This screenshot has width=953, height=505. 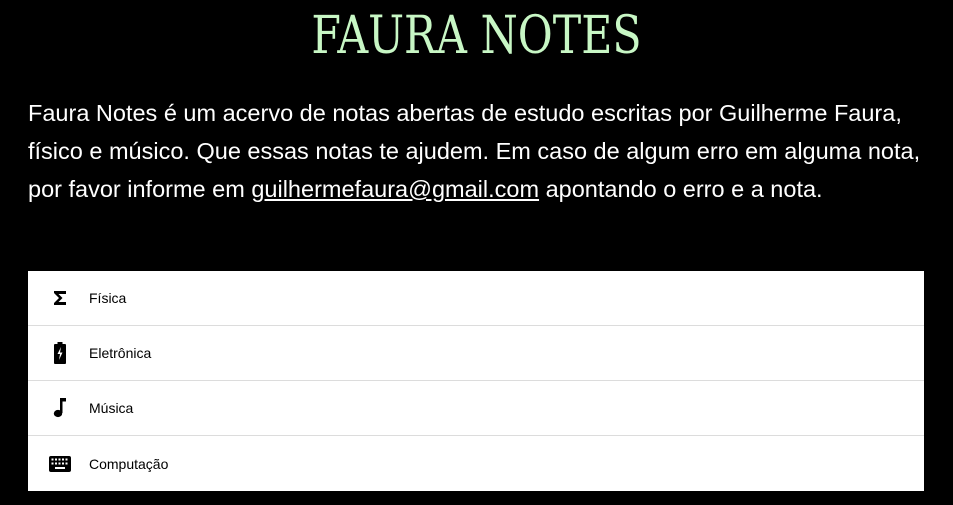 What do you see at coordinates (108, 298) in the screenshot?
I see `category-label: Física` at bounding box center [108, 298].